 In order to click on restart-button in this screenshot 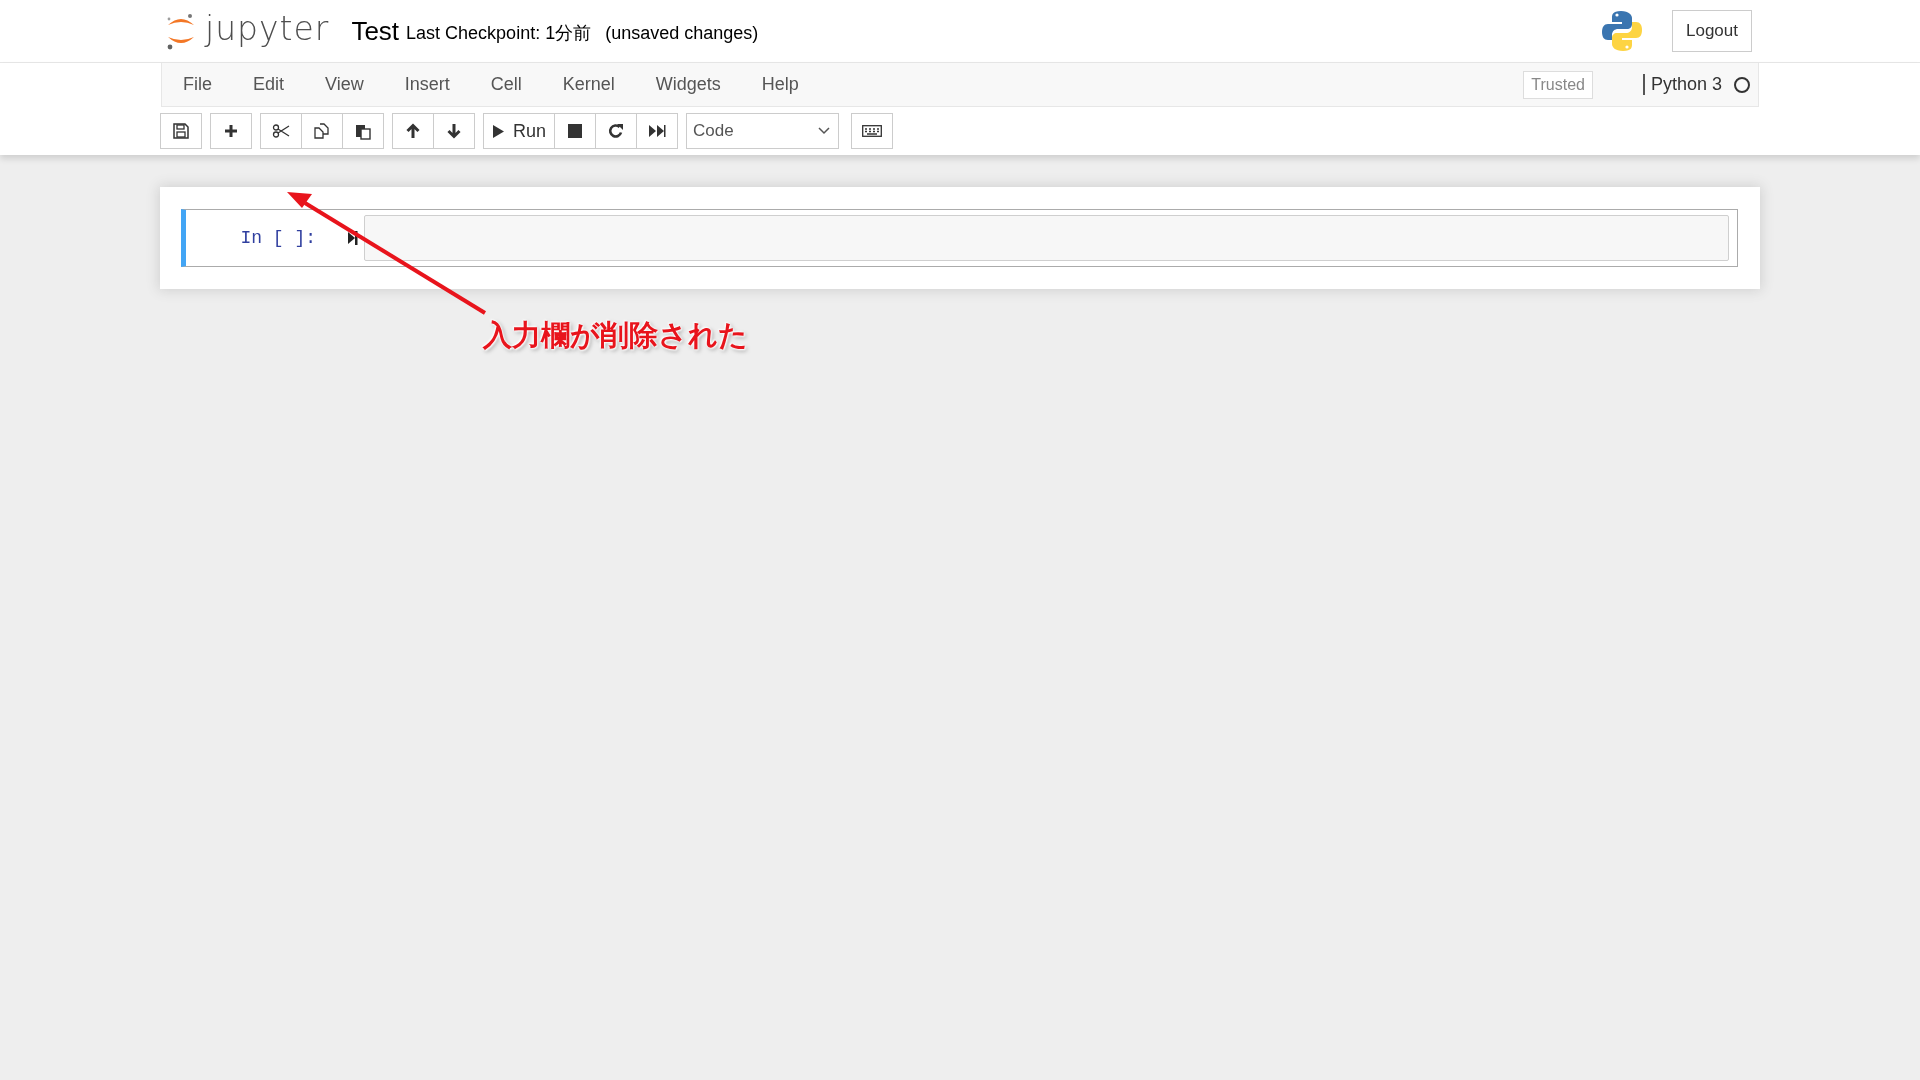, I will do `click(616, 131)`.